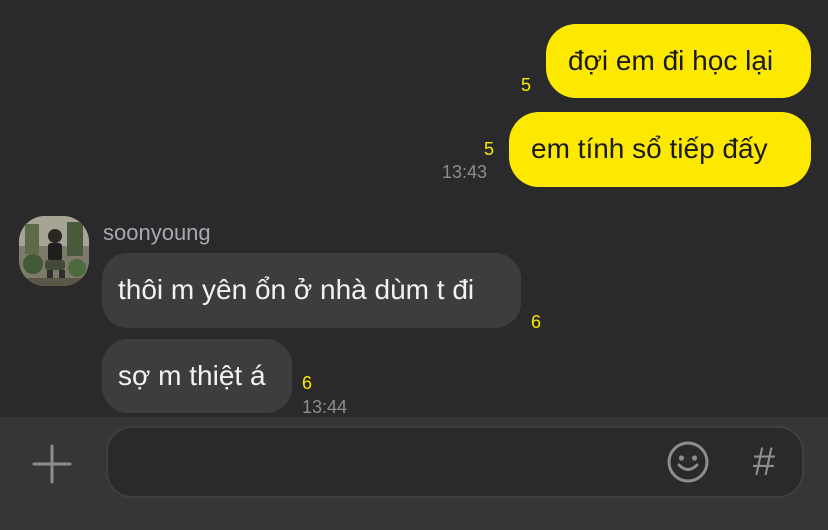 This screenshot has width=828, height=530. What do you see at coordinates (325, 407) in the screenshot?
I see `message-timestamp: 13:44` at bounding box center [325, 407].